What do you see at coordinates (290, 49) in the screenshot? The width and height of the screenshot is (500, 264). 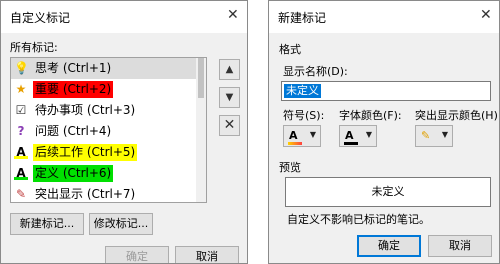 I see `format-section-label: 格式` at bounding box center [290, 49].